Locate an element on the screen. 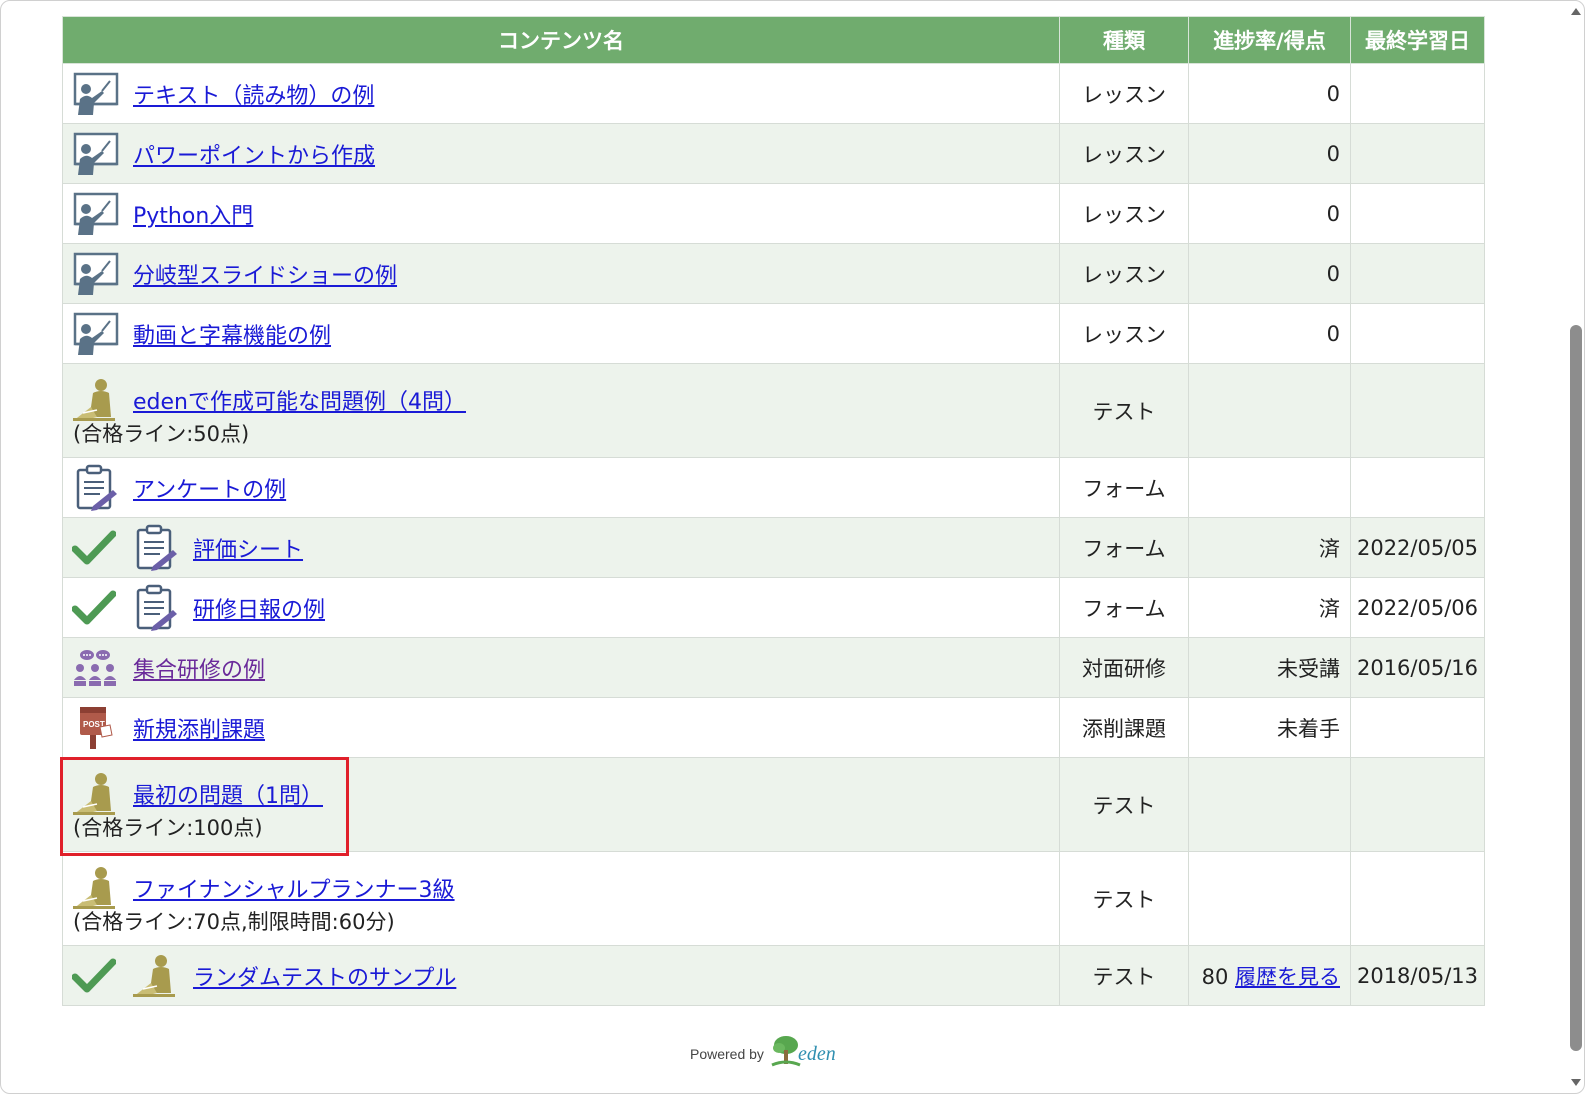  content-name-cell: アンケートの例 is located at coordinates (561, 487).